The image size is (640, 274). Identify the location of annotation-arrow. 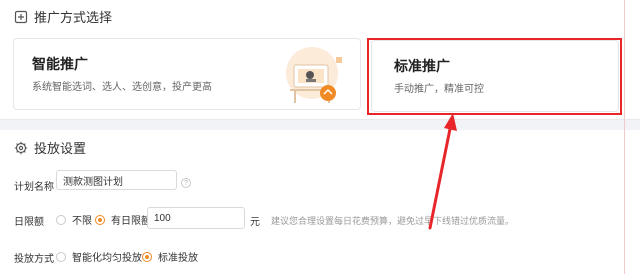
(442, 171).